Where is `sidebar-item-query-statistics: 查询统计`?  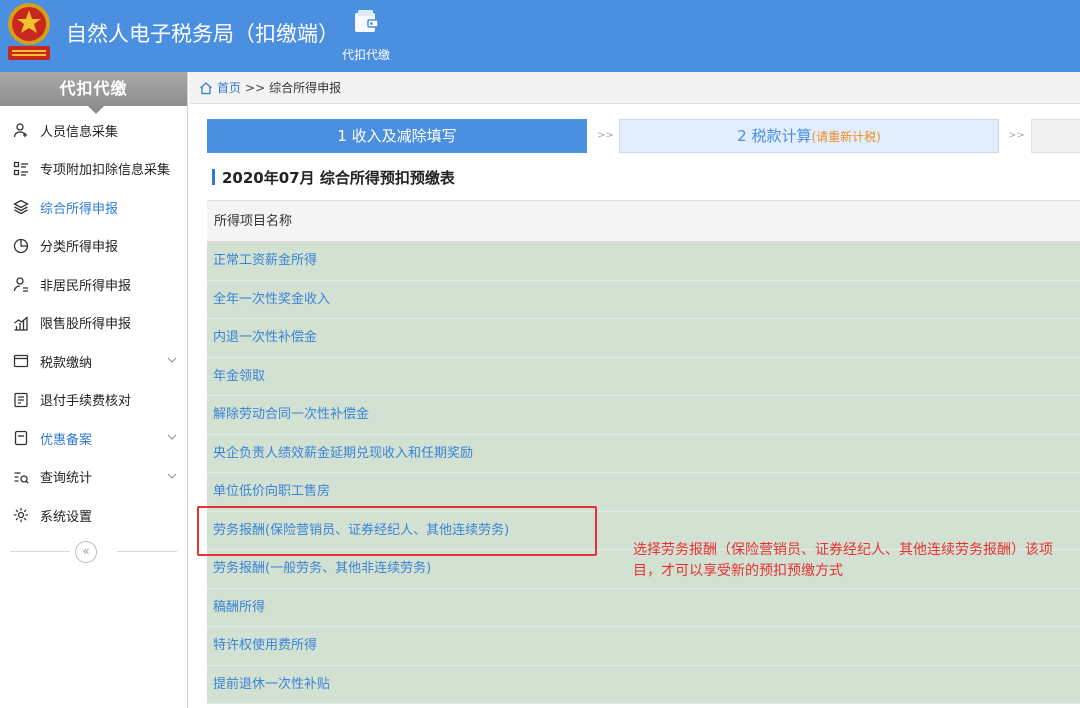 sidebar-item-query-statistics: 查询统计 is located at coordinates (93, 477).